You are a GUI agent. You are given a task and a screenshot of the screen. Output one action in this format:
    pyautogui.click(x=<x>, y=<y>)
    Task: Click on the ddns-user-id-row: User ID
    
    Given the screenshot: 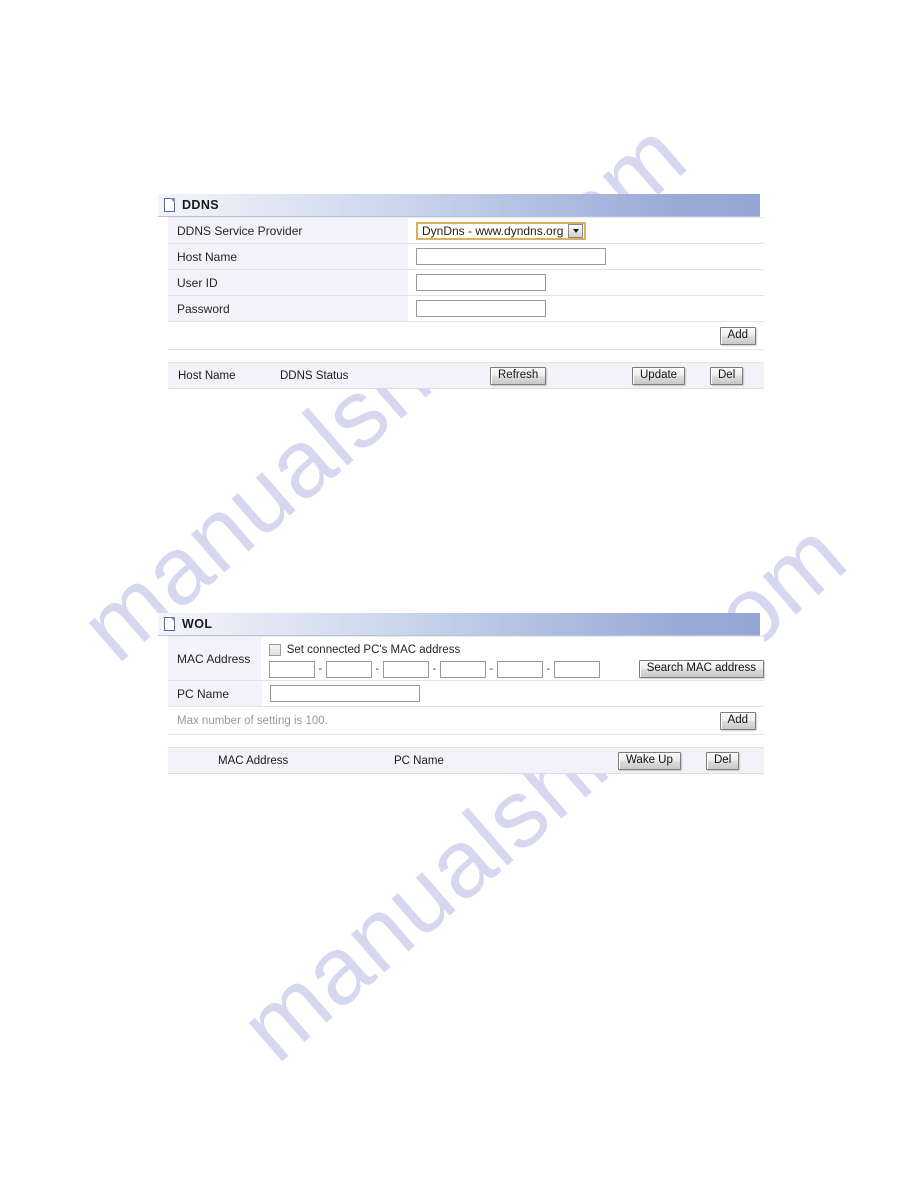 What is the action you would take?
    pyautogui.click(x=466, y=283)
    